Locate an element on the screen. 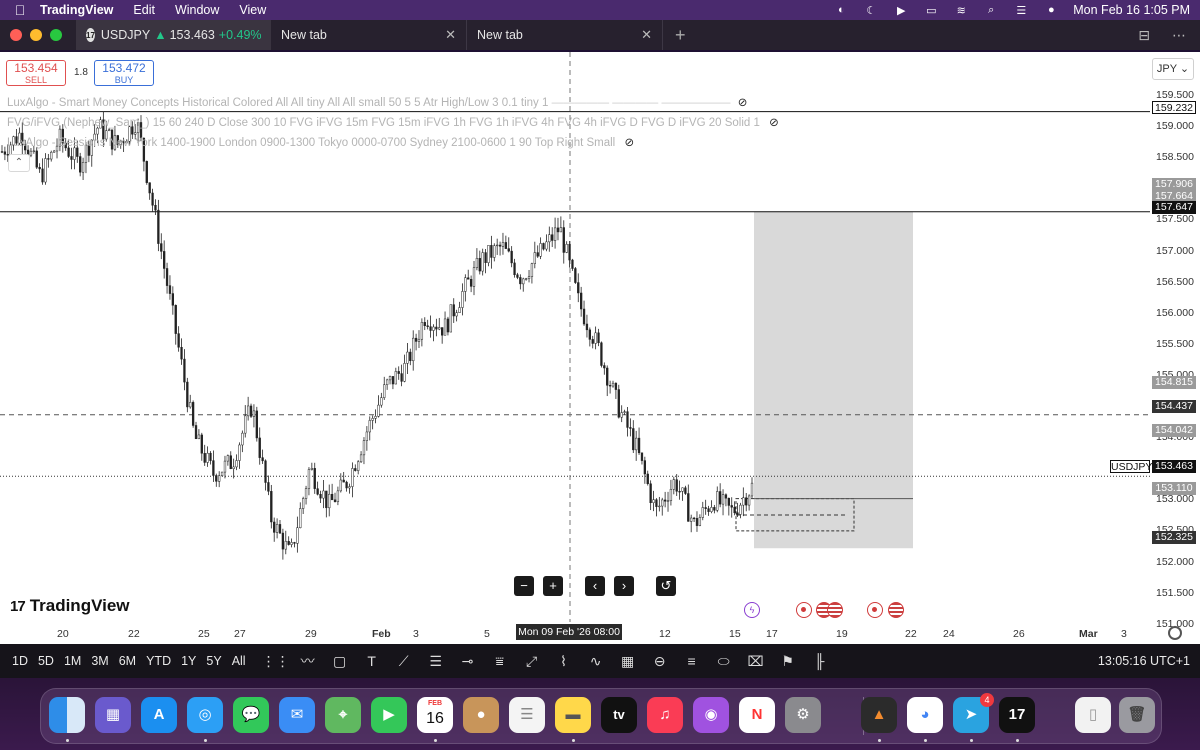 The image size is (1200, 750). menu-view: View is located at coordinates (252, 10).